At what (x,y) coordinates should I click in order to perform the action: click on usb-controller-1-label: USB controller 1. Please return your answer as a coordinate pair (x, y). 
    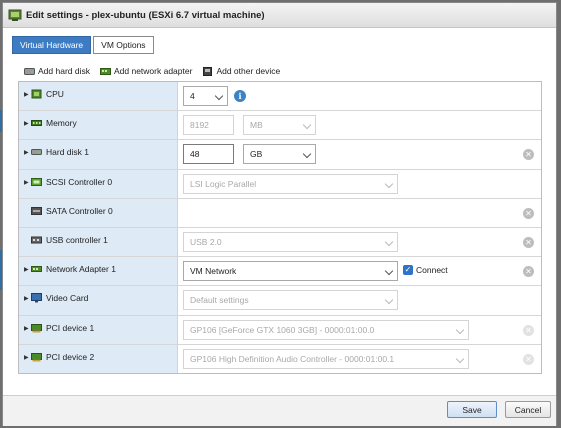
    Looking at the image, I should click on (77, 239).